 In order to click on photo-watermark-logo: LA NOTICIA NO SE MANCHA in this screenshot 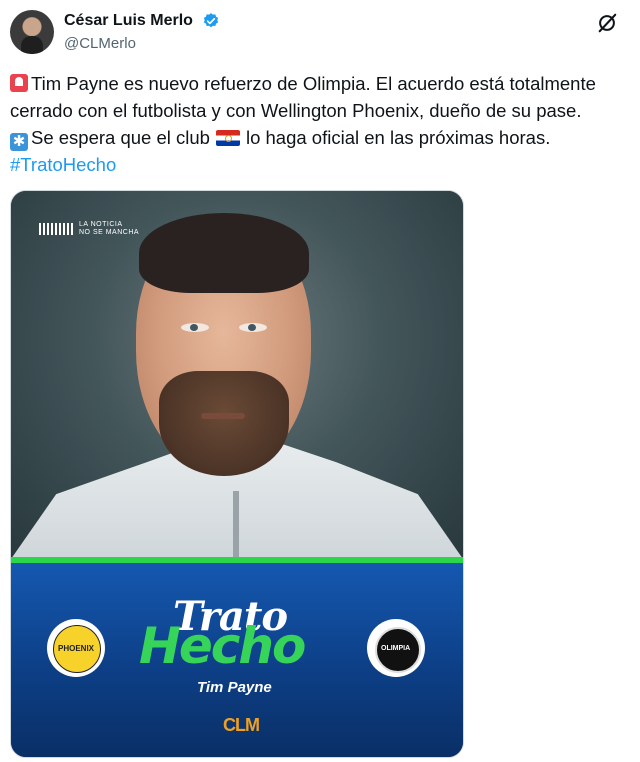, I will do `click(89, 229)`.